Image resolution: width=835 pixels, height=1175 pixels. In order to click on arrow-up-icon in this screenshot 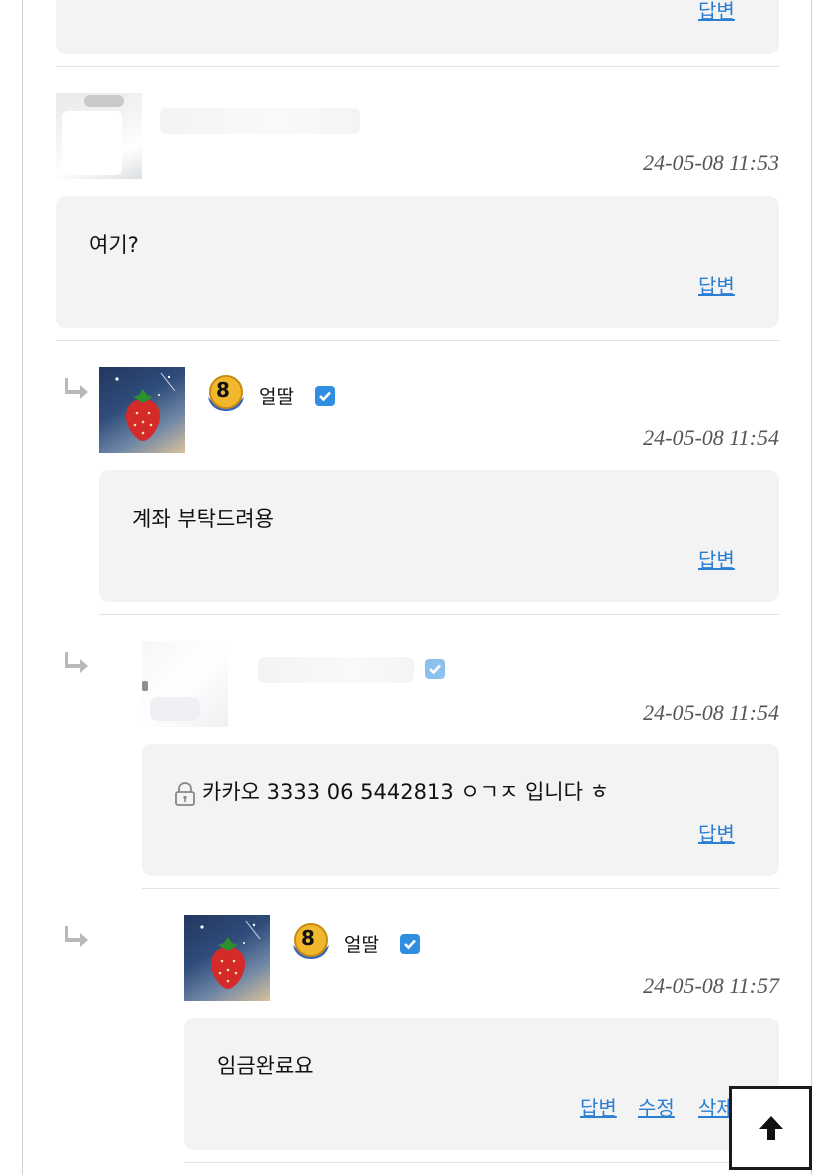, I will do `click(770, 1128)`.